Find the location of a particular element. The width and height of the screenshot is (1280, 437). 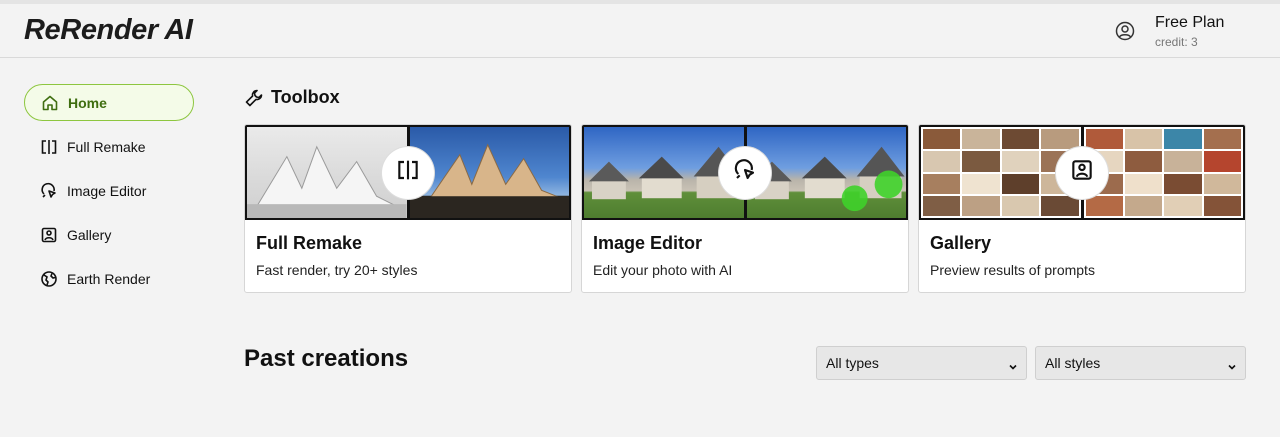

sidebar-item-label: Earth Render is located at coordinates (109, 278).